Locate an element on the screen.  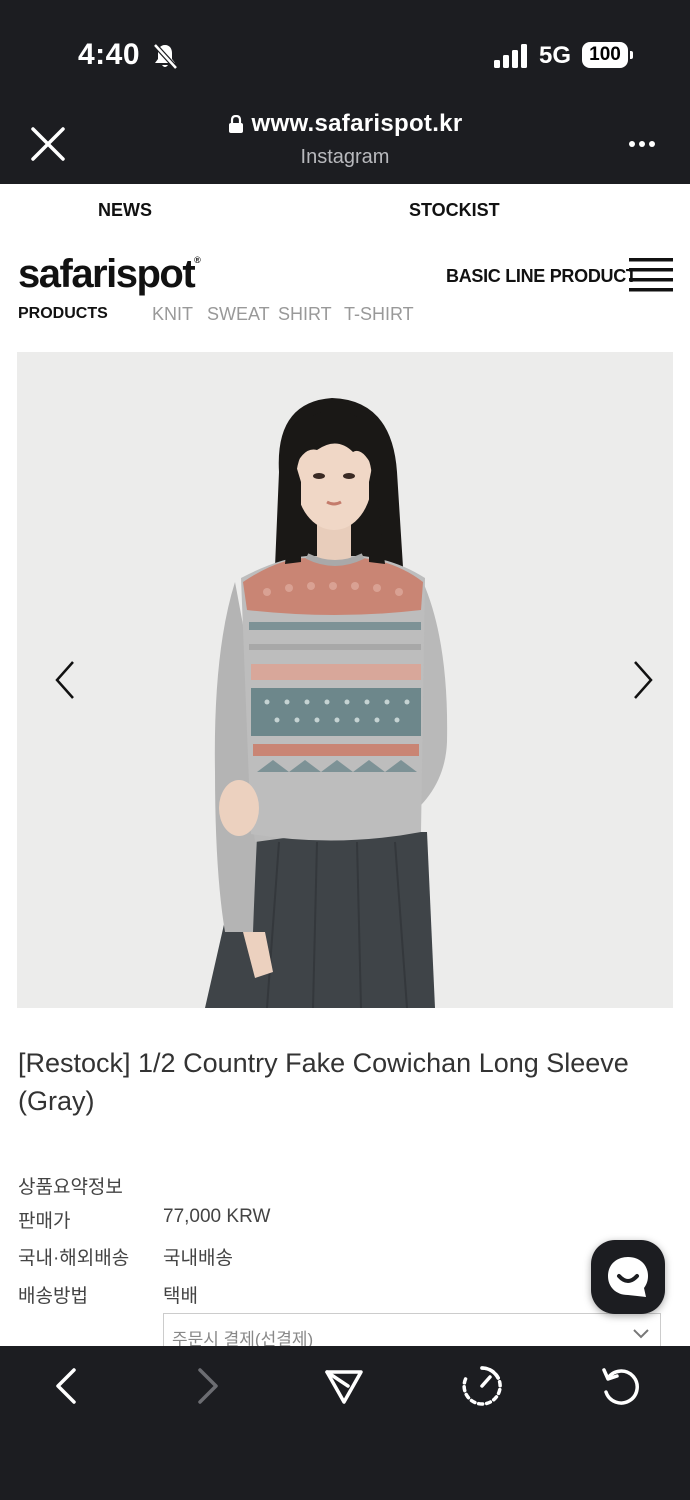
price-label: 판매가 is located at coordinates (44, 1221).